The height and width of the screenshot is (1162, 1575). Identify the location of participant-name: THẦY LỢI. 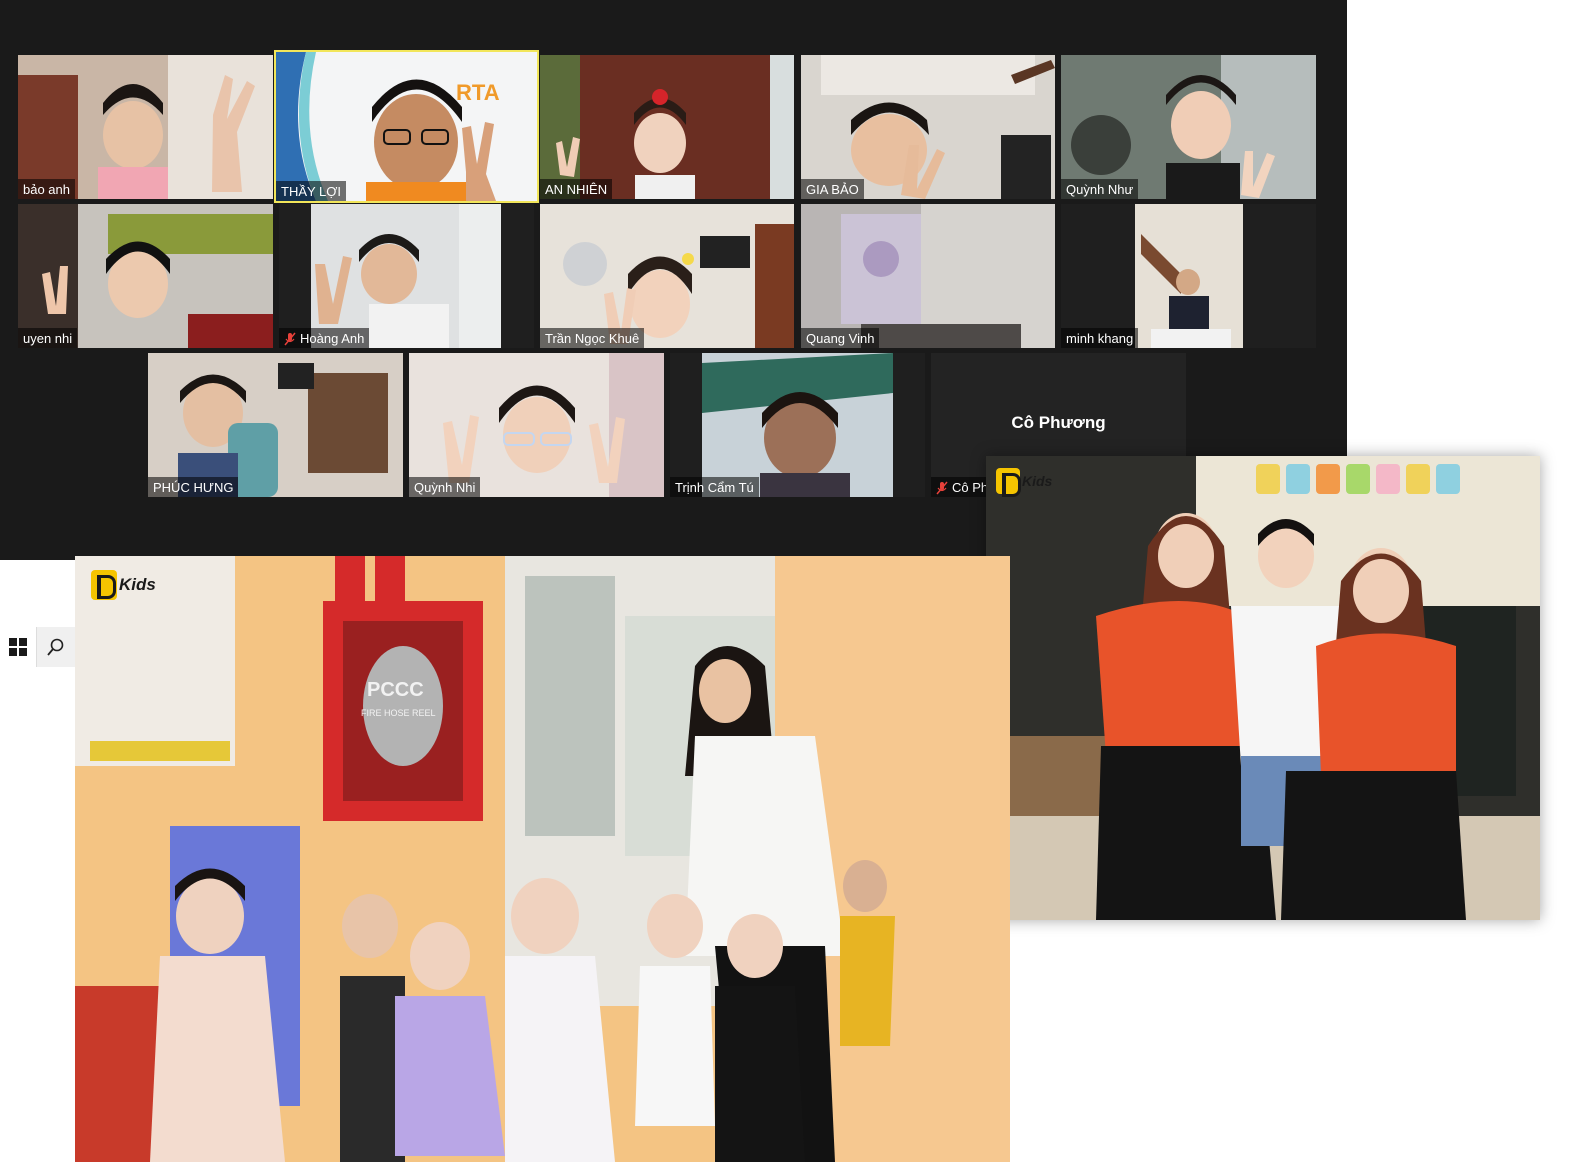
(311, 191).